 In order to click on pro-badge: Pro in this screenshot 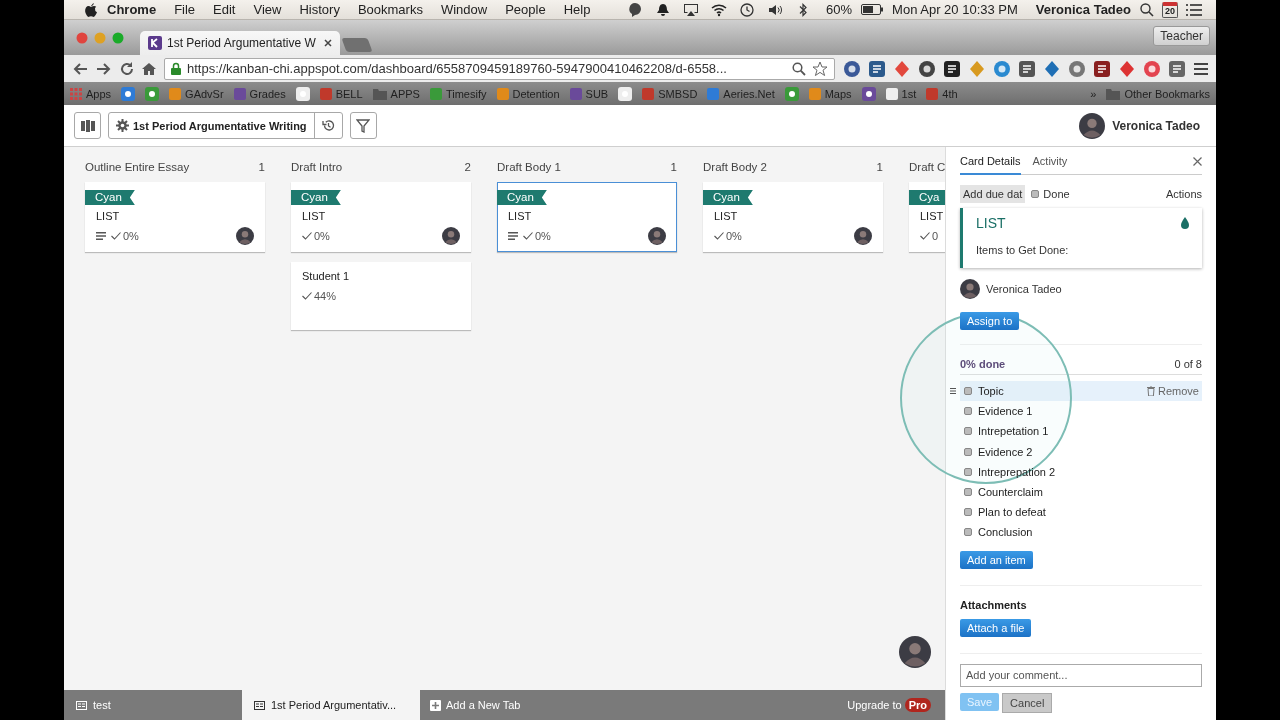, I will do `click(917, 705)`.